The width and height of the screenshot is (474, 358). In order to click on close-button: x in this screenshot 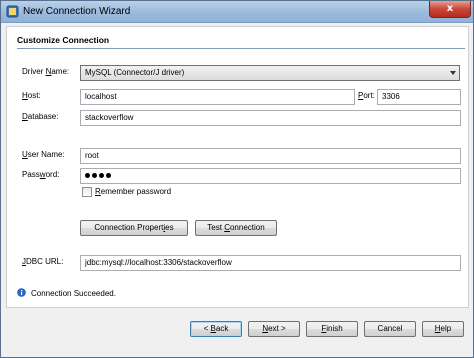, I will do `click(450, 9)`.